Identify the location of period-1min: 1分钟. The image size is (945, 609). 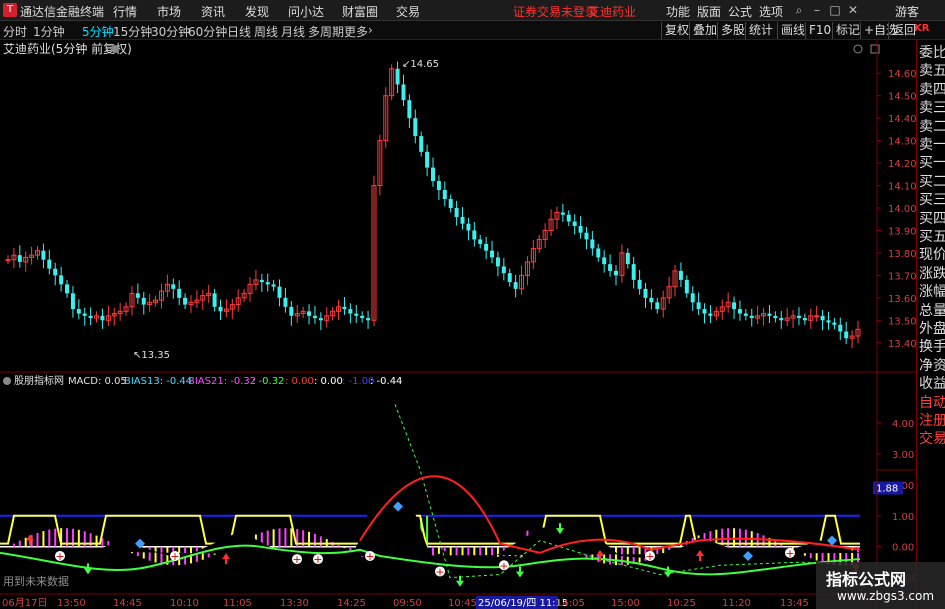
(49, 31).